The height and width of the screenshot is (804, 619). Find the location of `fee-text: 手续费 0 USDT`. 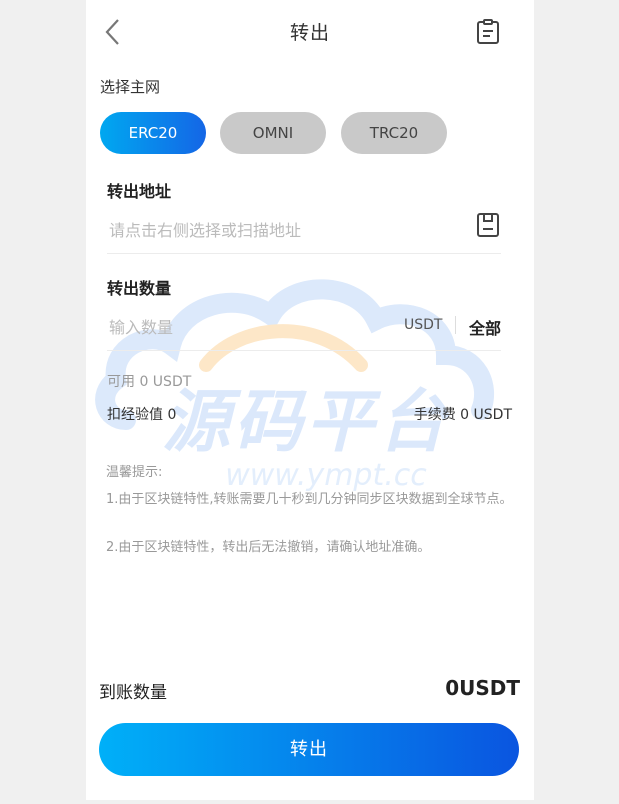

fee-text: 手续费 0 USDT is located at coordinates (462, 415).